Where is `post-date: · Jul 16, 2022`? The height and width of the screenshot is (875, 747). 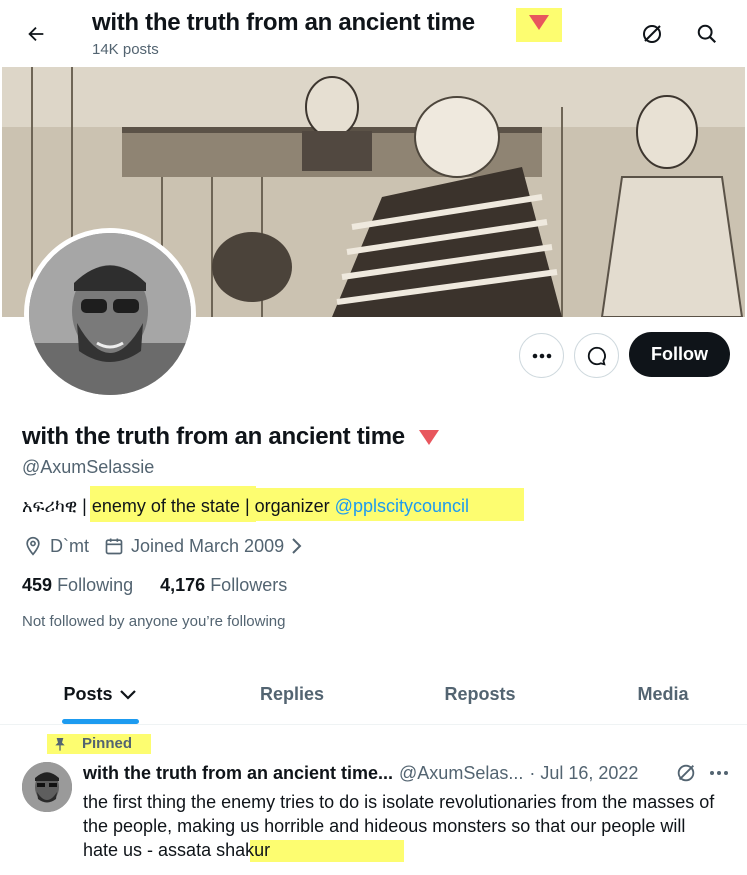
post-date: · Jul 16, 2022 is located at coordinates (583, 773).